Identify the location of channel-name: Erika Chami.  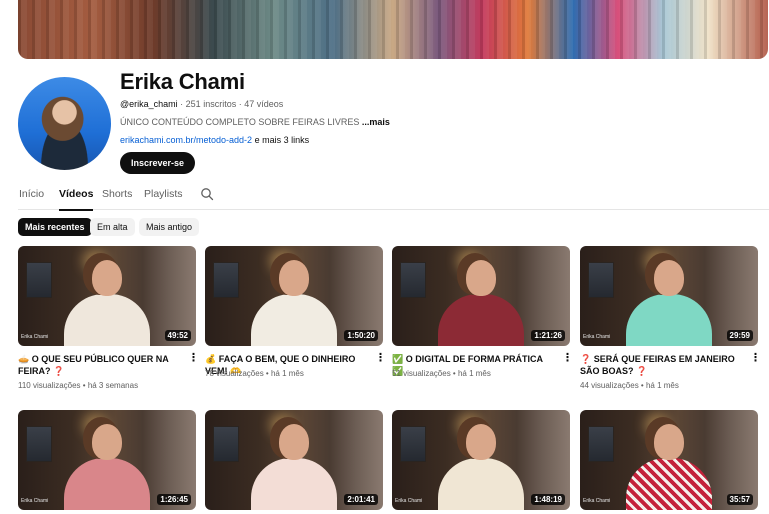
(182, 81).